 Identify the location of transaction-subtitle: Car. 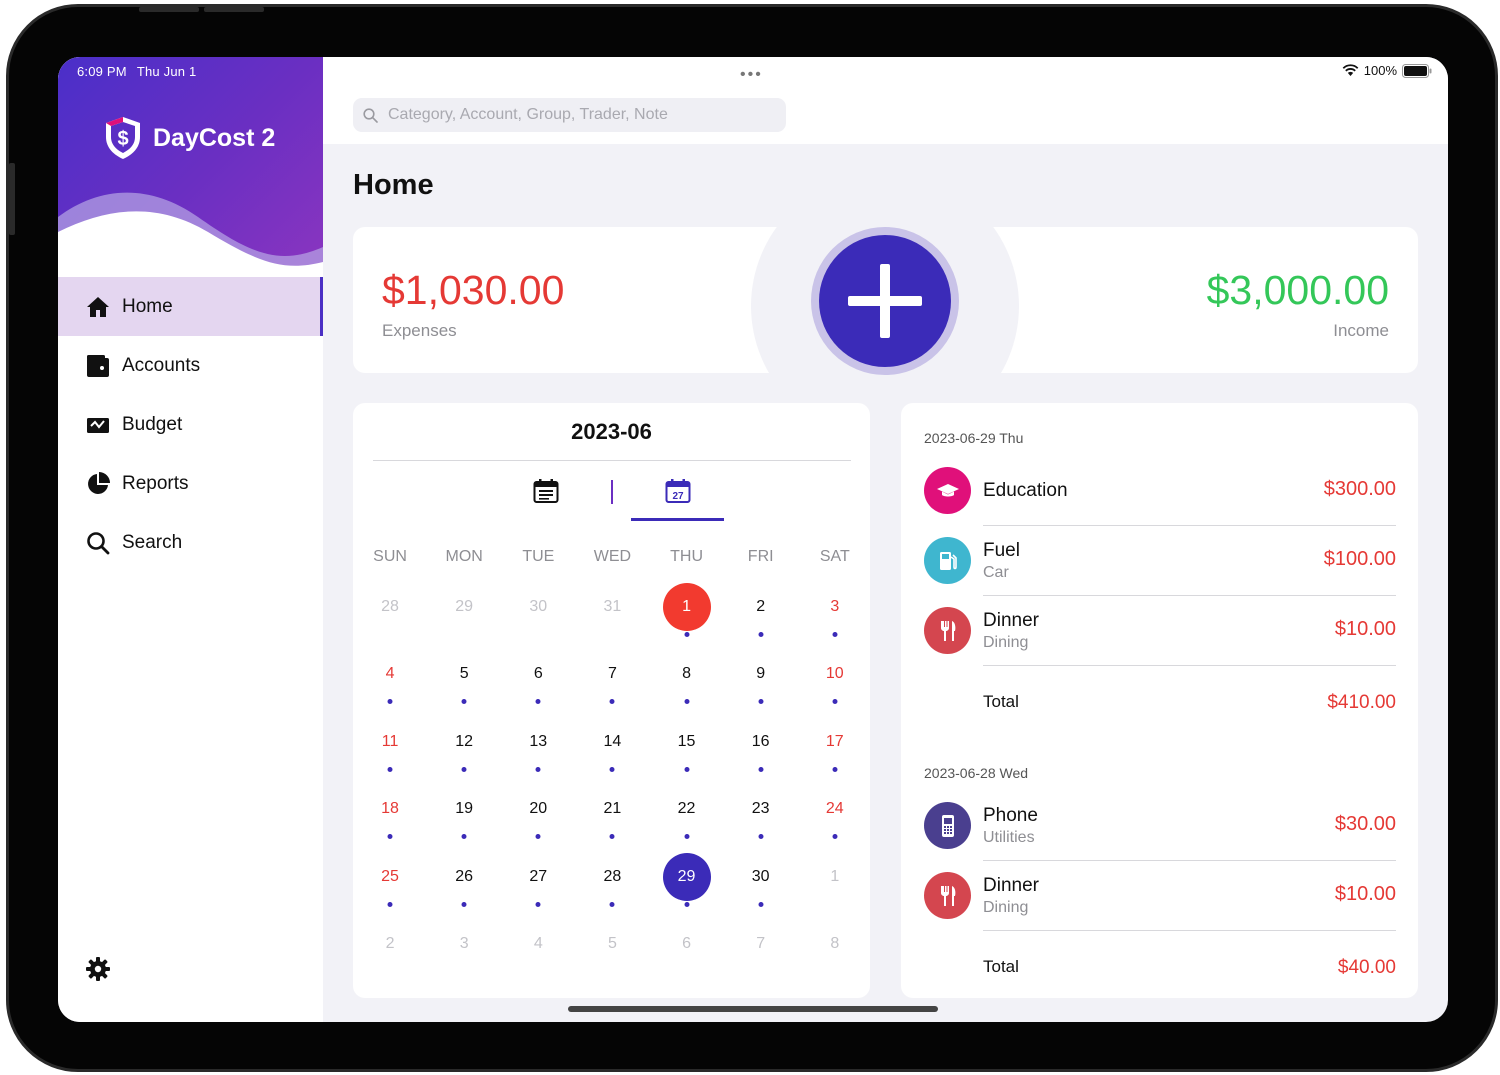
(996, 572).